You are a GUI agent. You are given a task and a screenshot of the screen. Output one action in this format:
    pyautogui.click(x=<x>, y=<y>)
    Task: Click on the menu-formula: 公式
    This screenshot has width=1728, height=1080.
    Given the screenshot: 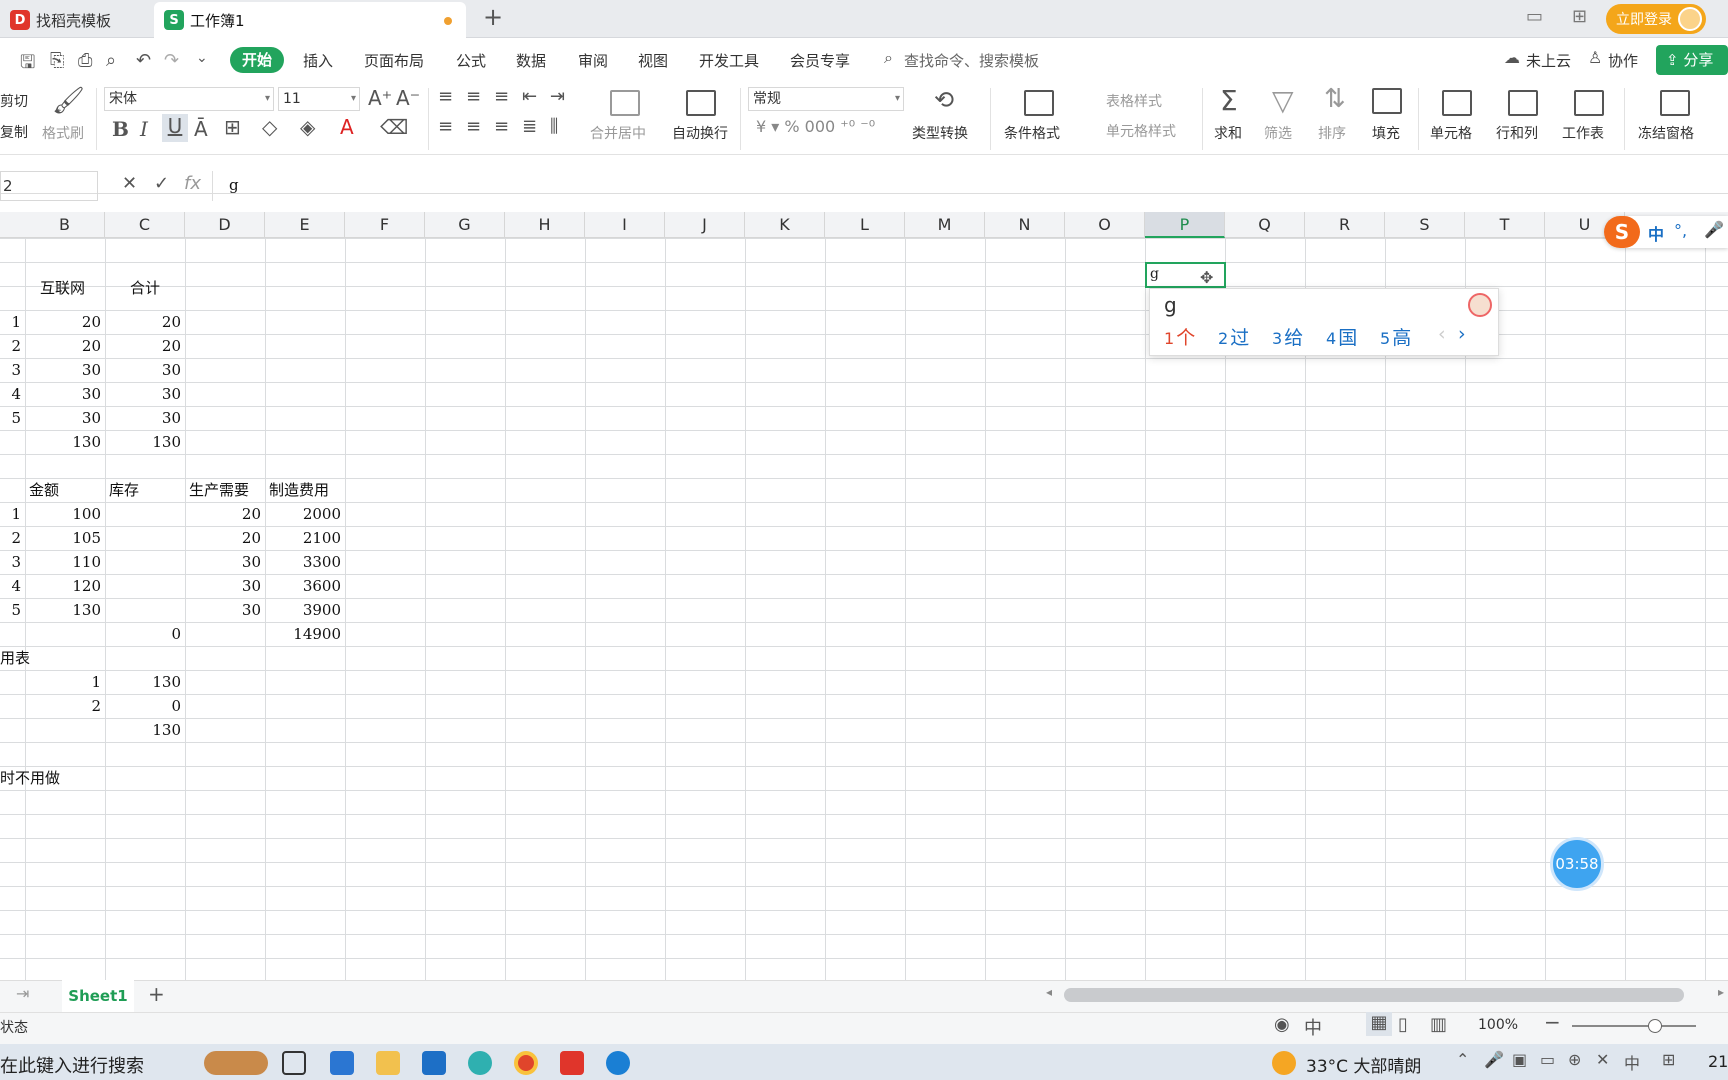 What is the action you would take?
    pyautogui.click(x=471, y=60)
    